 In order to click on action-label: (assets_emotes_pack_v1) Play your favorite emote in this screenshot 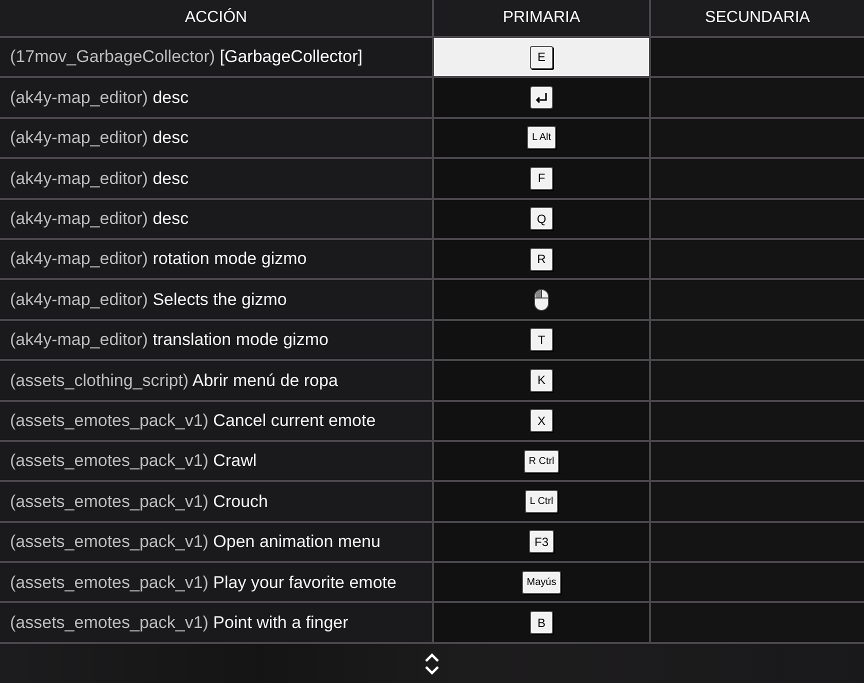, I will do `click(203, 583)`.